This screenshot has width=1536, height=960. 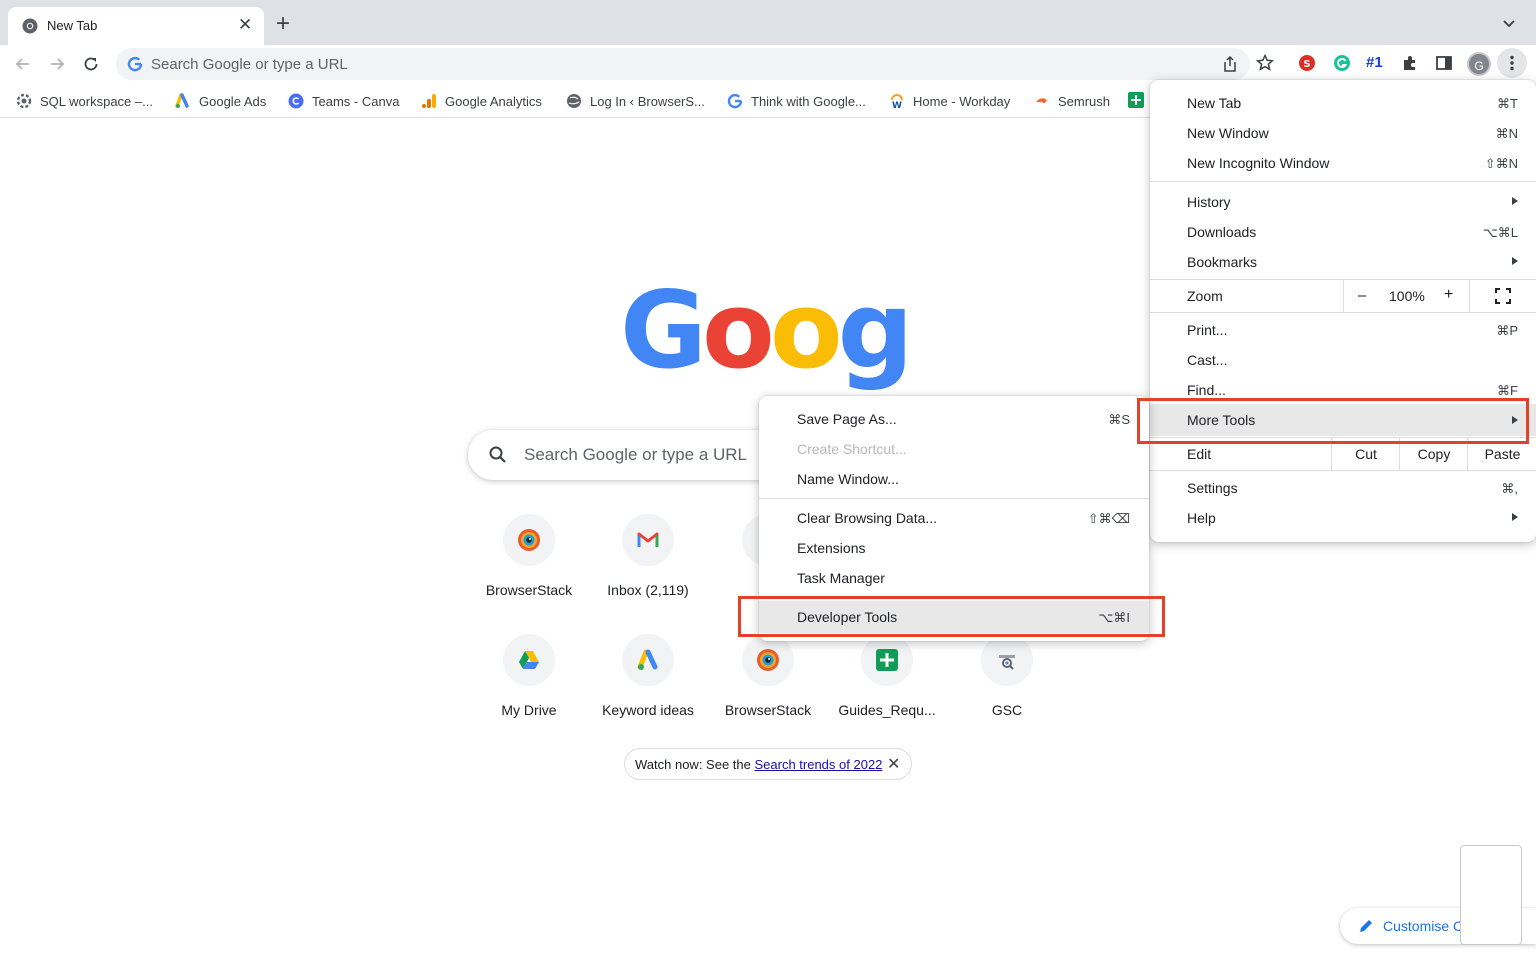 I want to click on menu-item-settings: Settings ⌘,, so click(x=1343, y=488).